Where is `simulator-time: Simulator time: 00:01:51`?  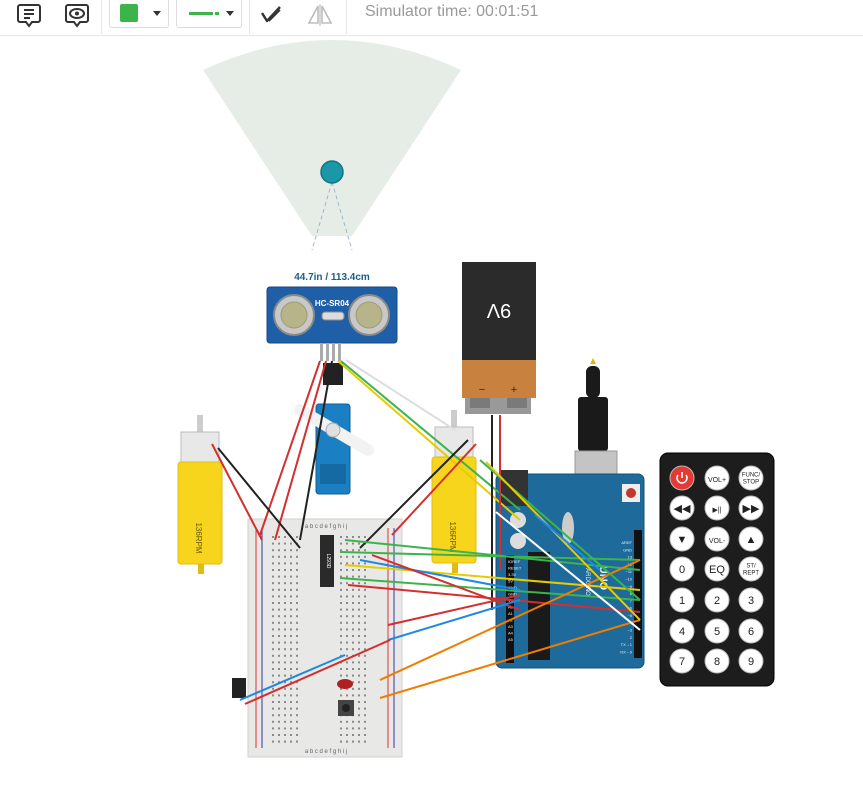 simulator-time: Simulator time: 00:01:51 is located at coordinates (452, 11).